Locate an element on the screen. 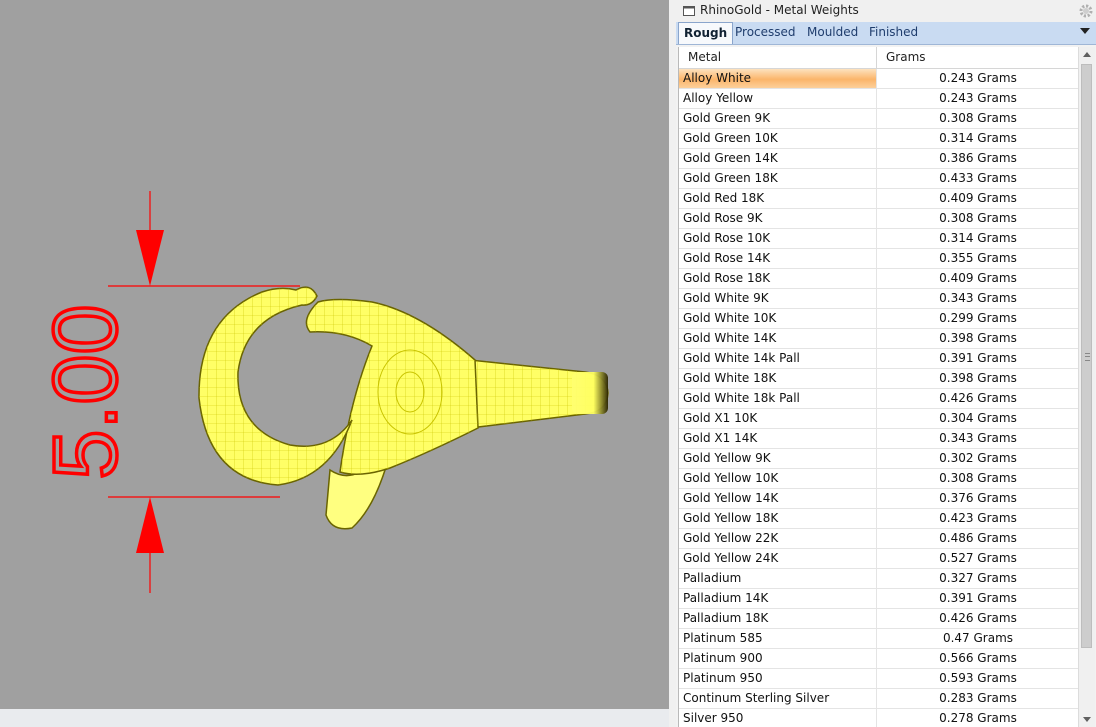  table-row: Gold Yellow 22K 0.486 Grams is located at coordinates (879, 539).